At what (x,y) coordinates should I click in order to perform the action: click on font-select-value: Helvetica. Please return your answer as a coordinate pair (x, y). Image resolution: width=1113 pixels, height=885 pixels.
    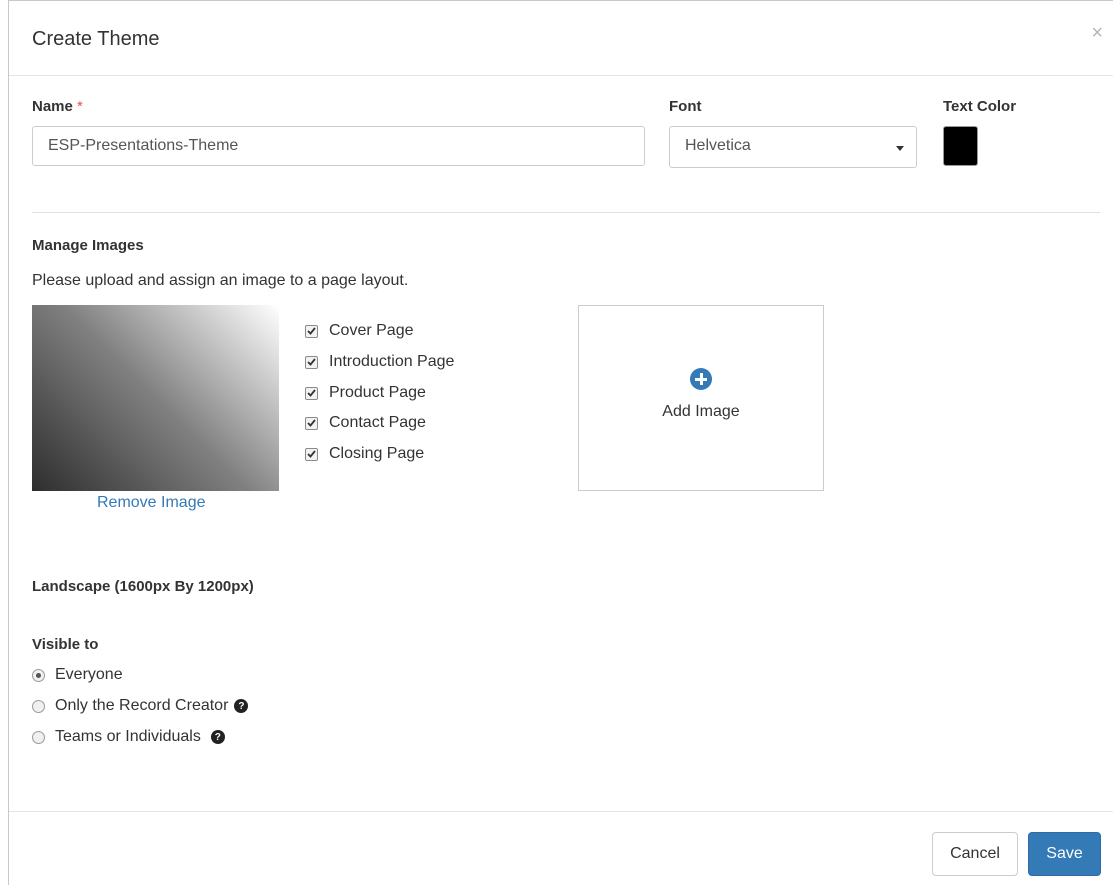
    Looking at the image, I should click on (718, 145).